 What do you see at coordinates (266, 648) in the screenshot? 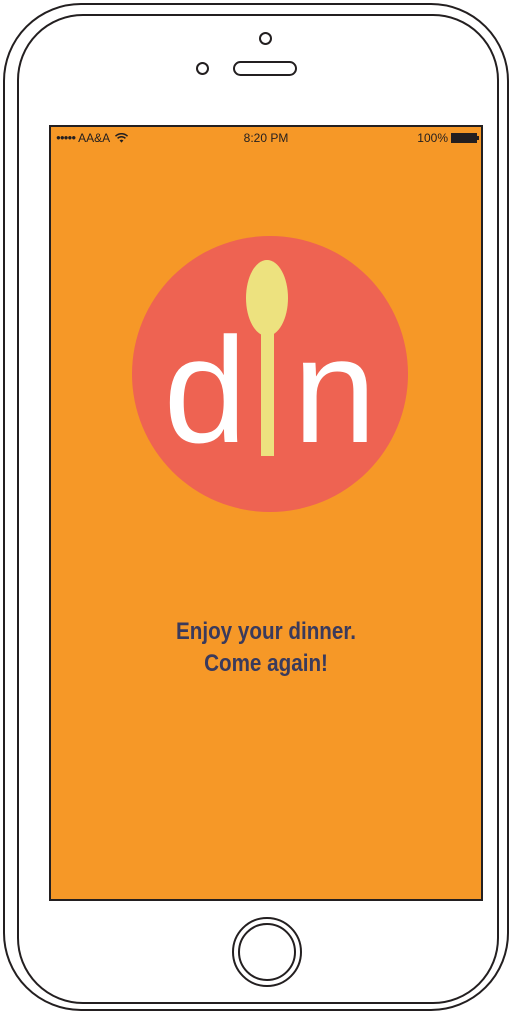
I see `farewell-message: Enjoy your dinner. Come again!` at bounding box center [266, 648].